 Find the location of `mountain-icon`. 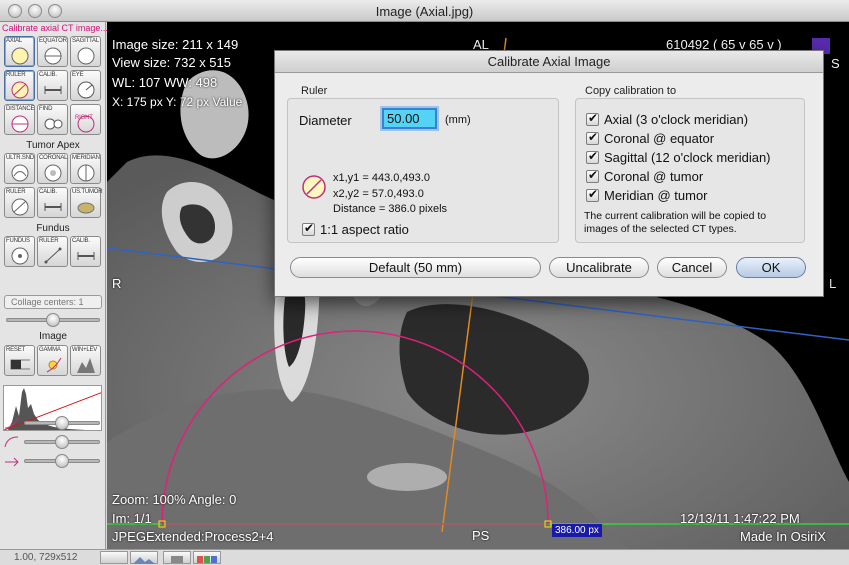

mountain-icon is located at coordinates (144, 560).